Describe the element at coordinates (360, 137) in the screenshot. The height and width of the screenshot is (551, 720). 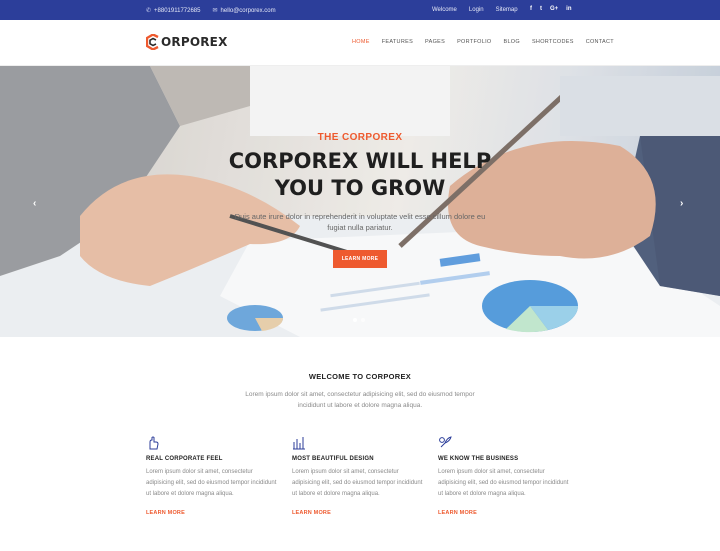
I see `hero-subtitle: THE CORPOREX` at that location.